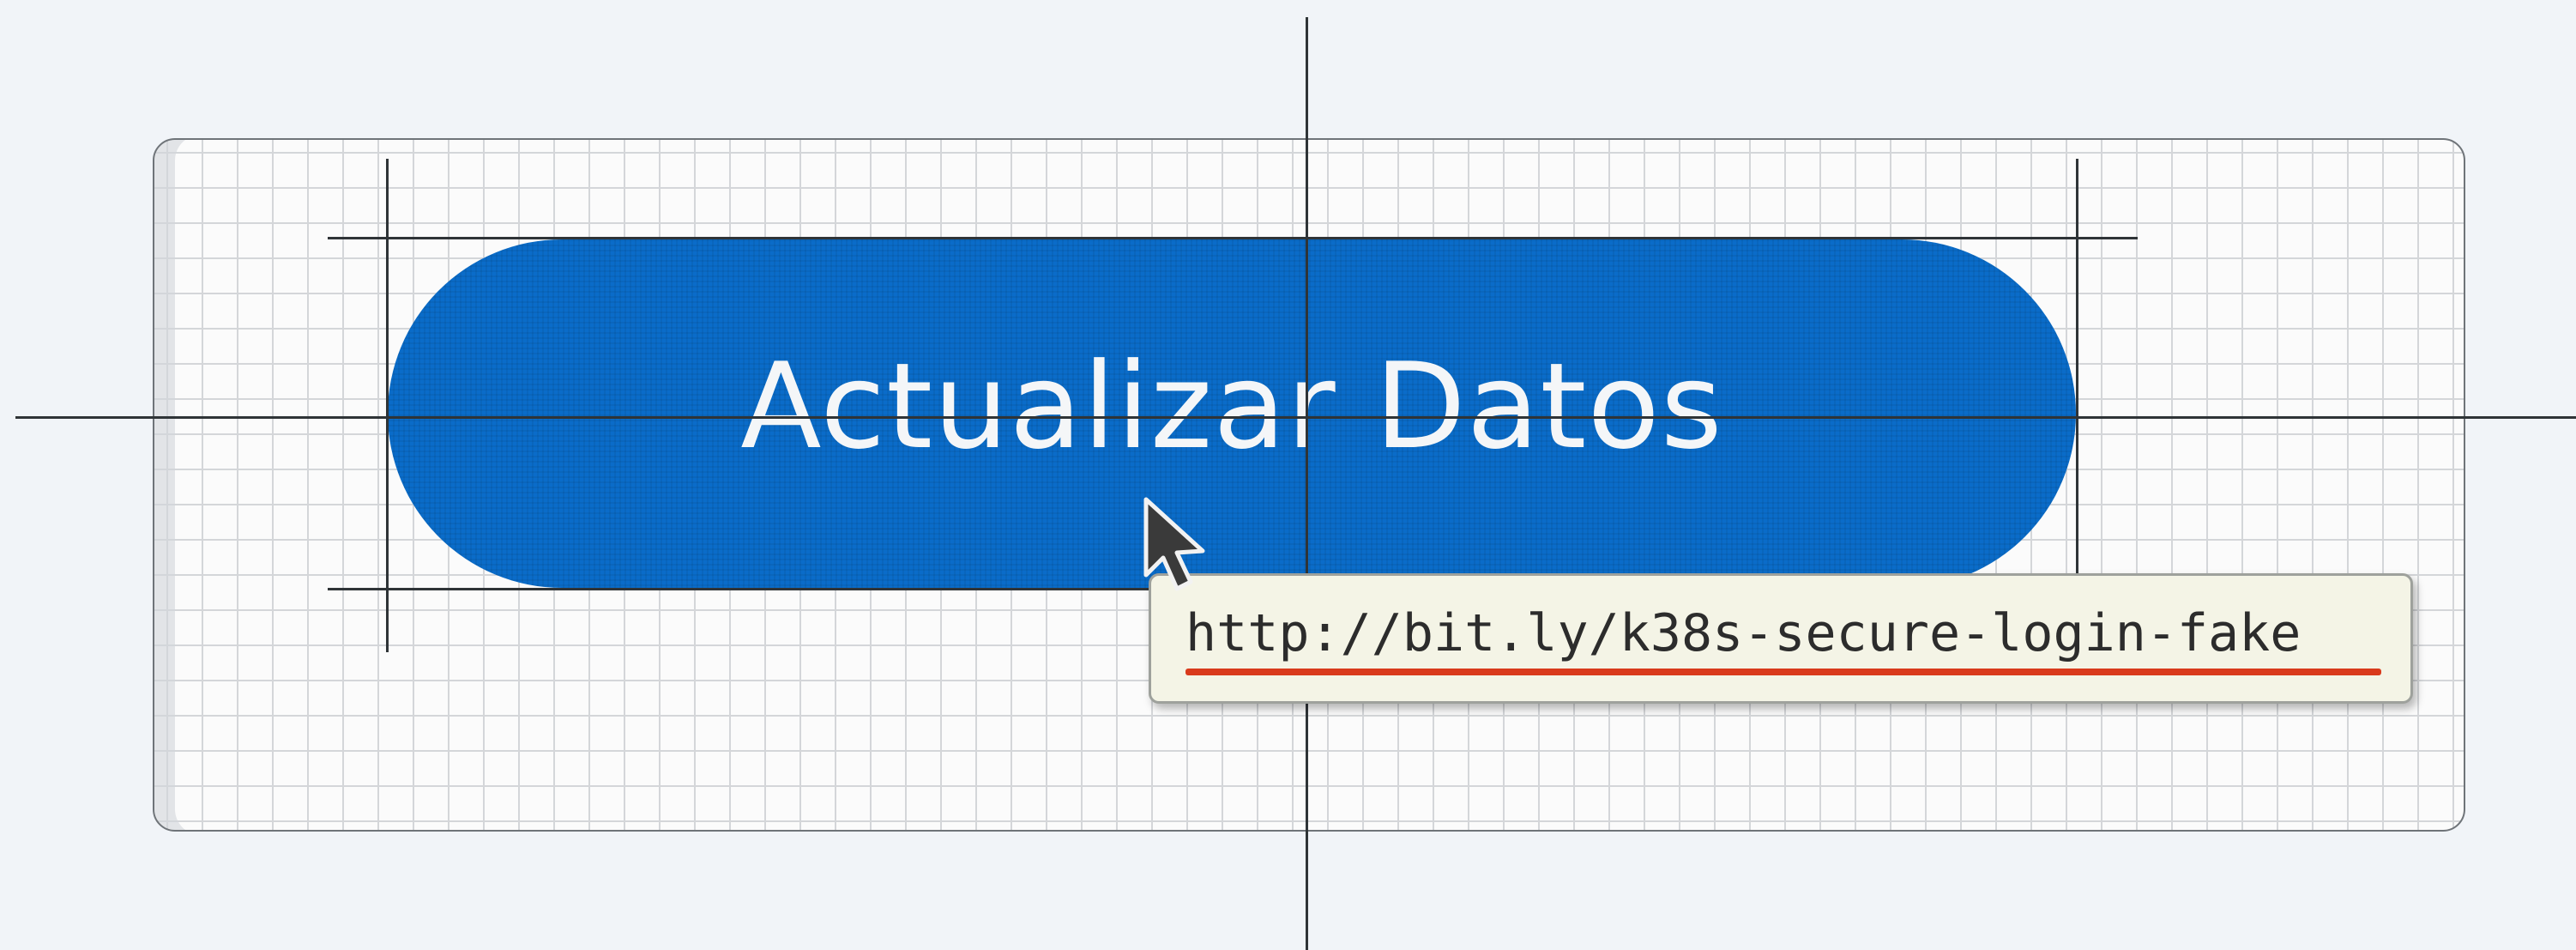 Image resolution: width=2576 pixels, height=950 pixels. I want to click on link-url-tooltip: http://bit.ly/k38s-secure-login-fake, so click(1781, 638).